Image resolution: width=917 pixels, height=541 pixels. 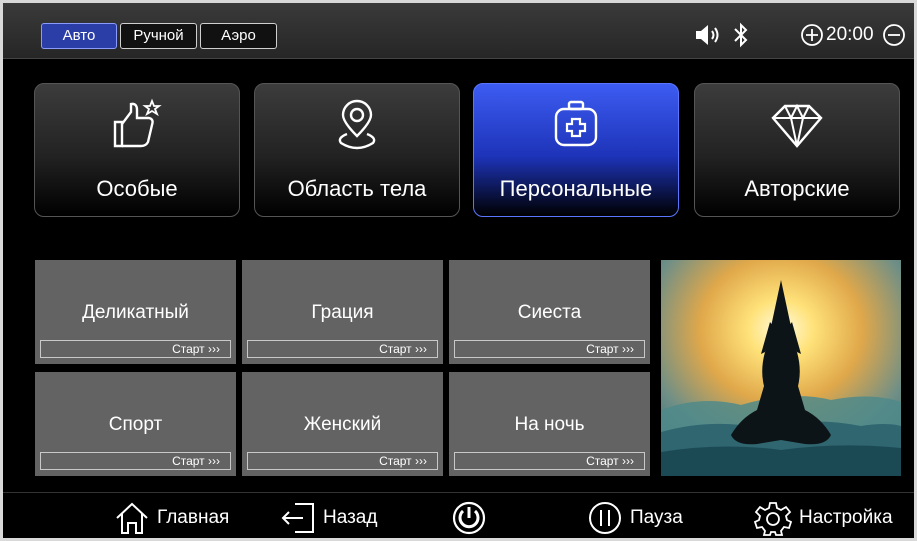 I want to click on program-tile-night: На ночь Старт ›››, so click(x=549, y=424).